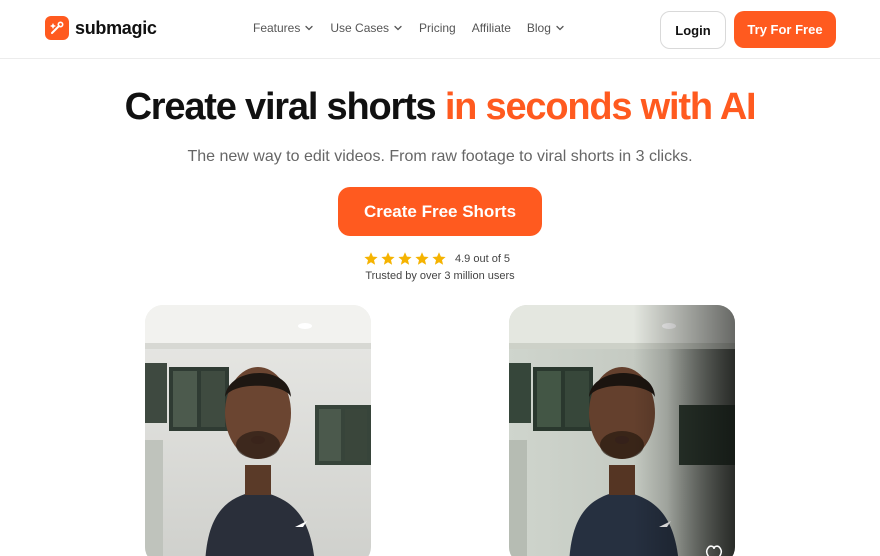 The height and width of the screenshot is (556, 880). What do you see at coordinates (693, 30) in the screenshot?
I see `login-button: Login` at bounding box center [693, 30].